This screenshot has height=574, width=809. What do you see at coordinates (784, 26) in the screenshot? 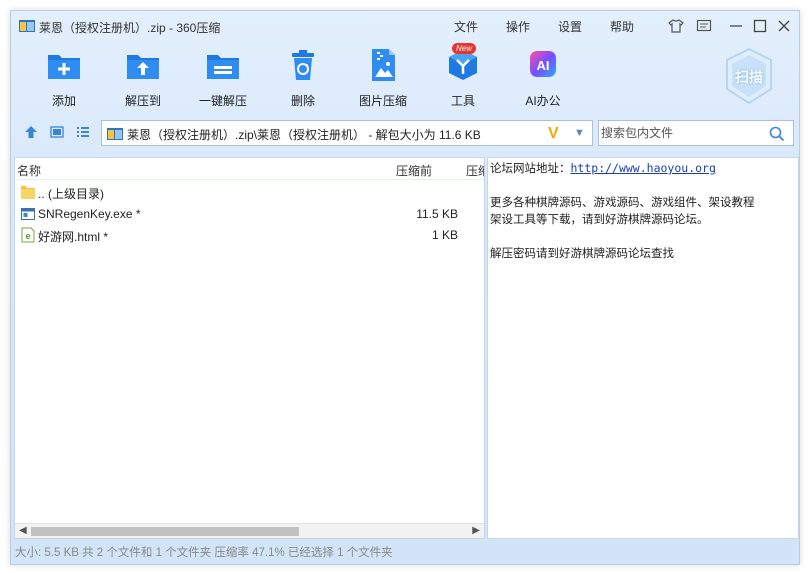
I see `close-icon` at bounding box center [784, 26].